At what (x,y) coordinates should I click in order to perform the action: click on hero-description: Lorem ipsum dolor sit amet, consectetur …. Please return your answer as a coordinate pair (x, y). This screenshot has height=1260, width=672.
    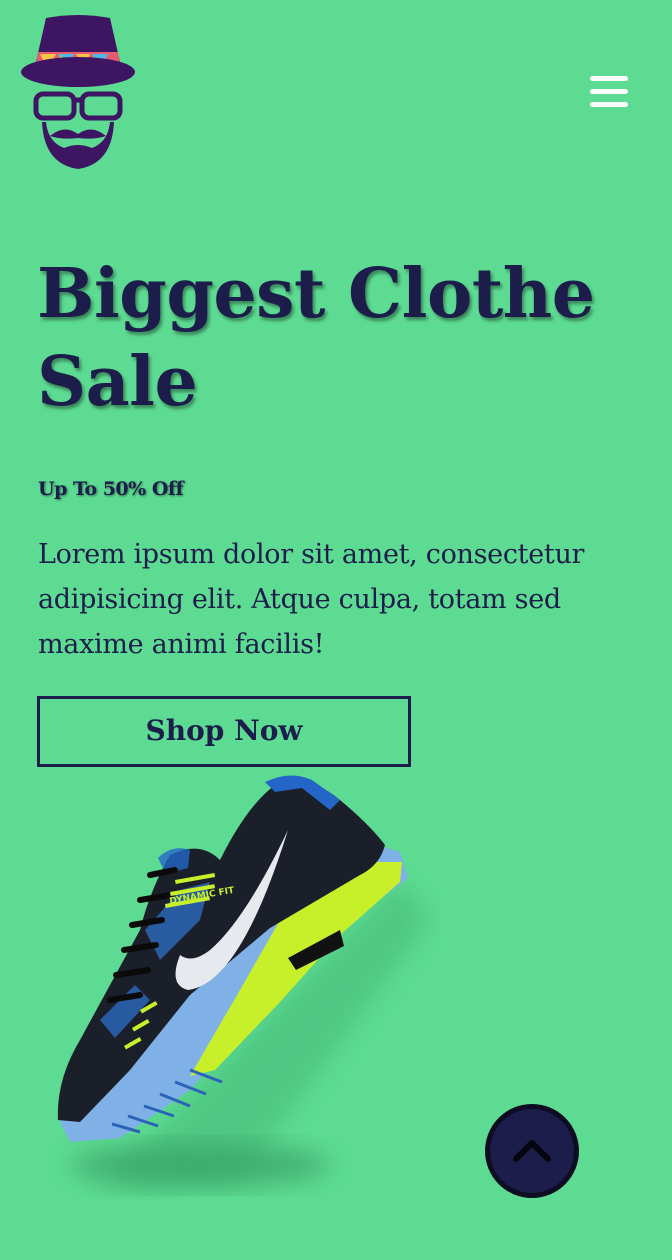
    Looking at the image, I should click on (311, 599).